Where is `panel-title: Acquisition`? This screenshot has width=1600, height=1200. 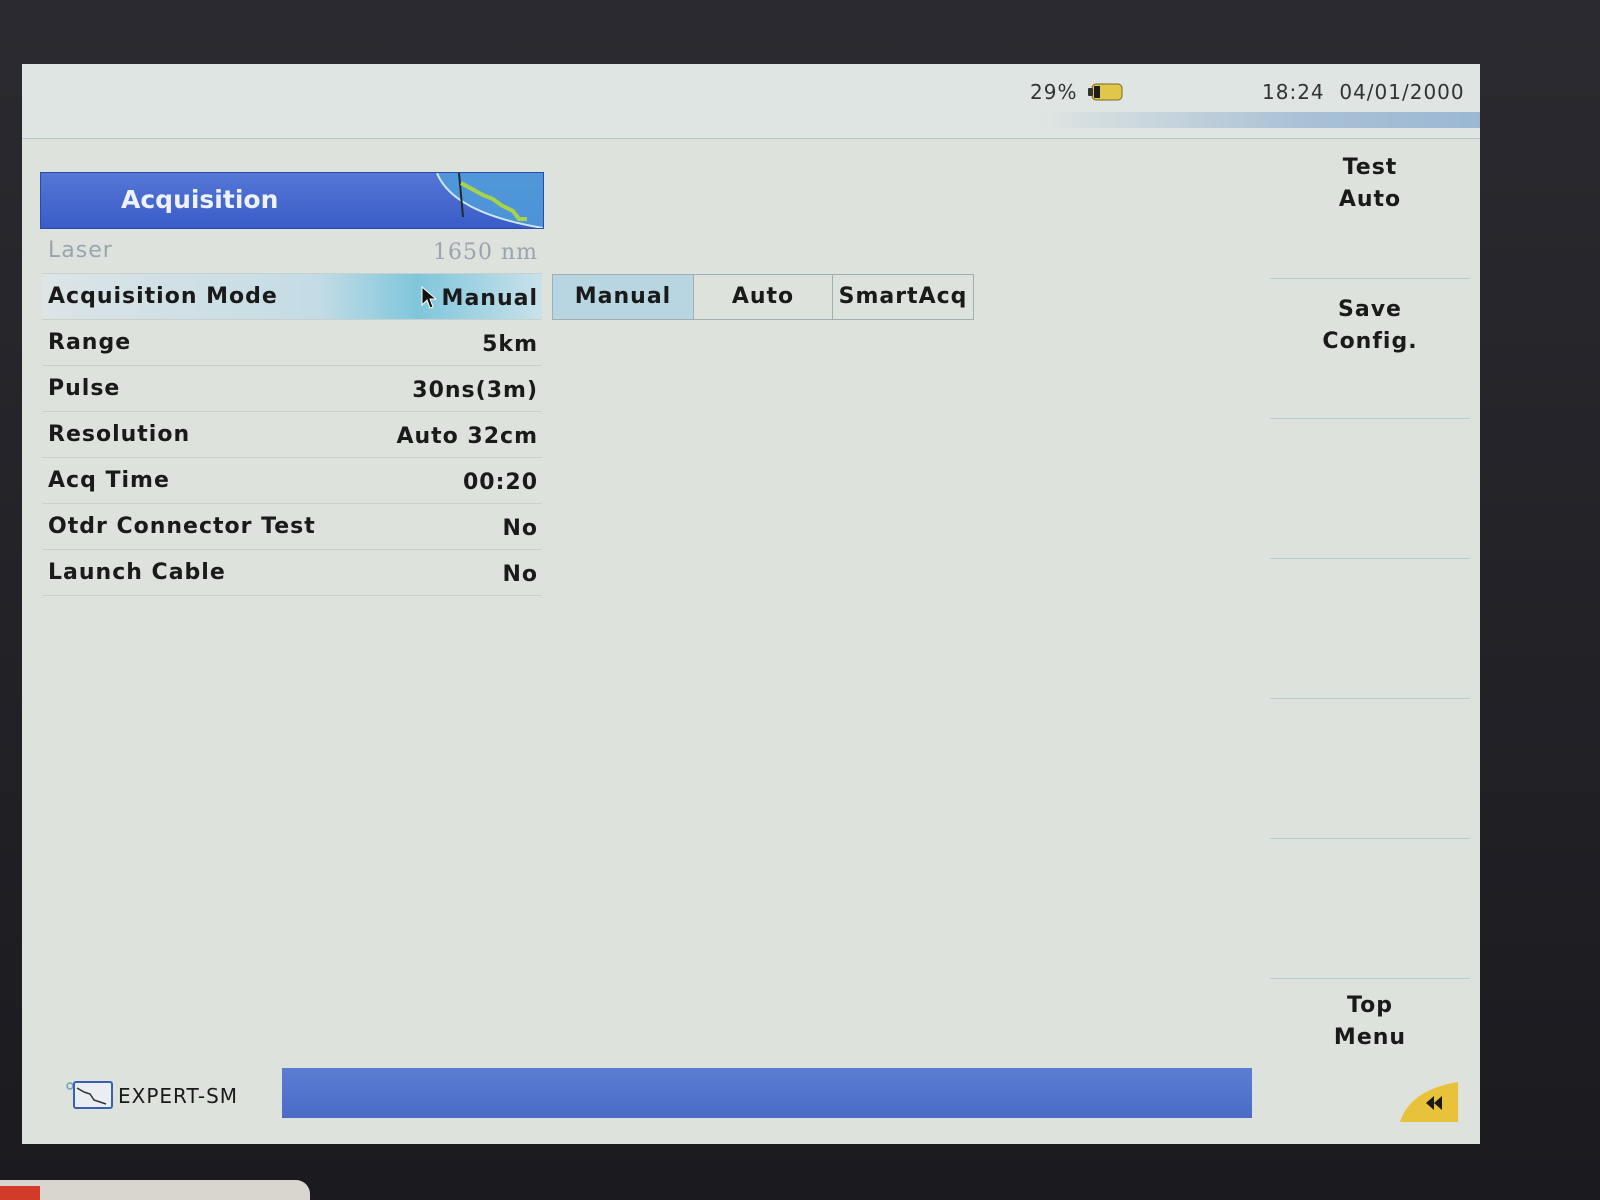 panel-title: Acquisition is located at coordinates (200, 199).